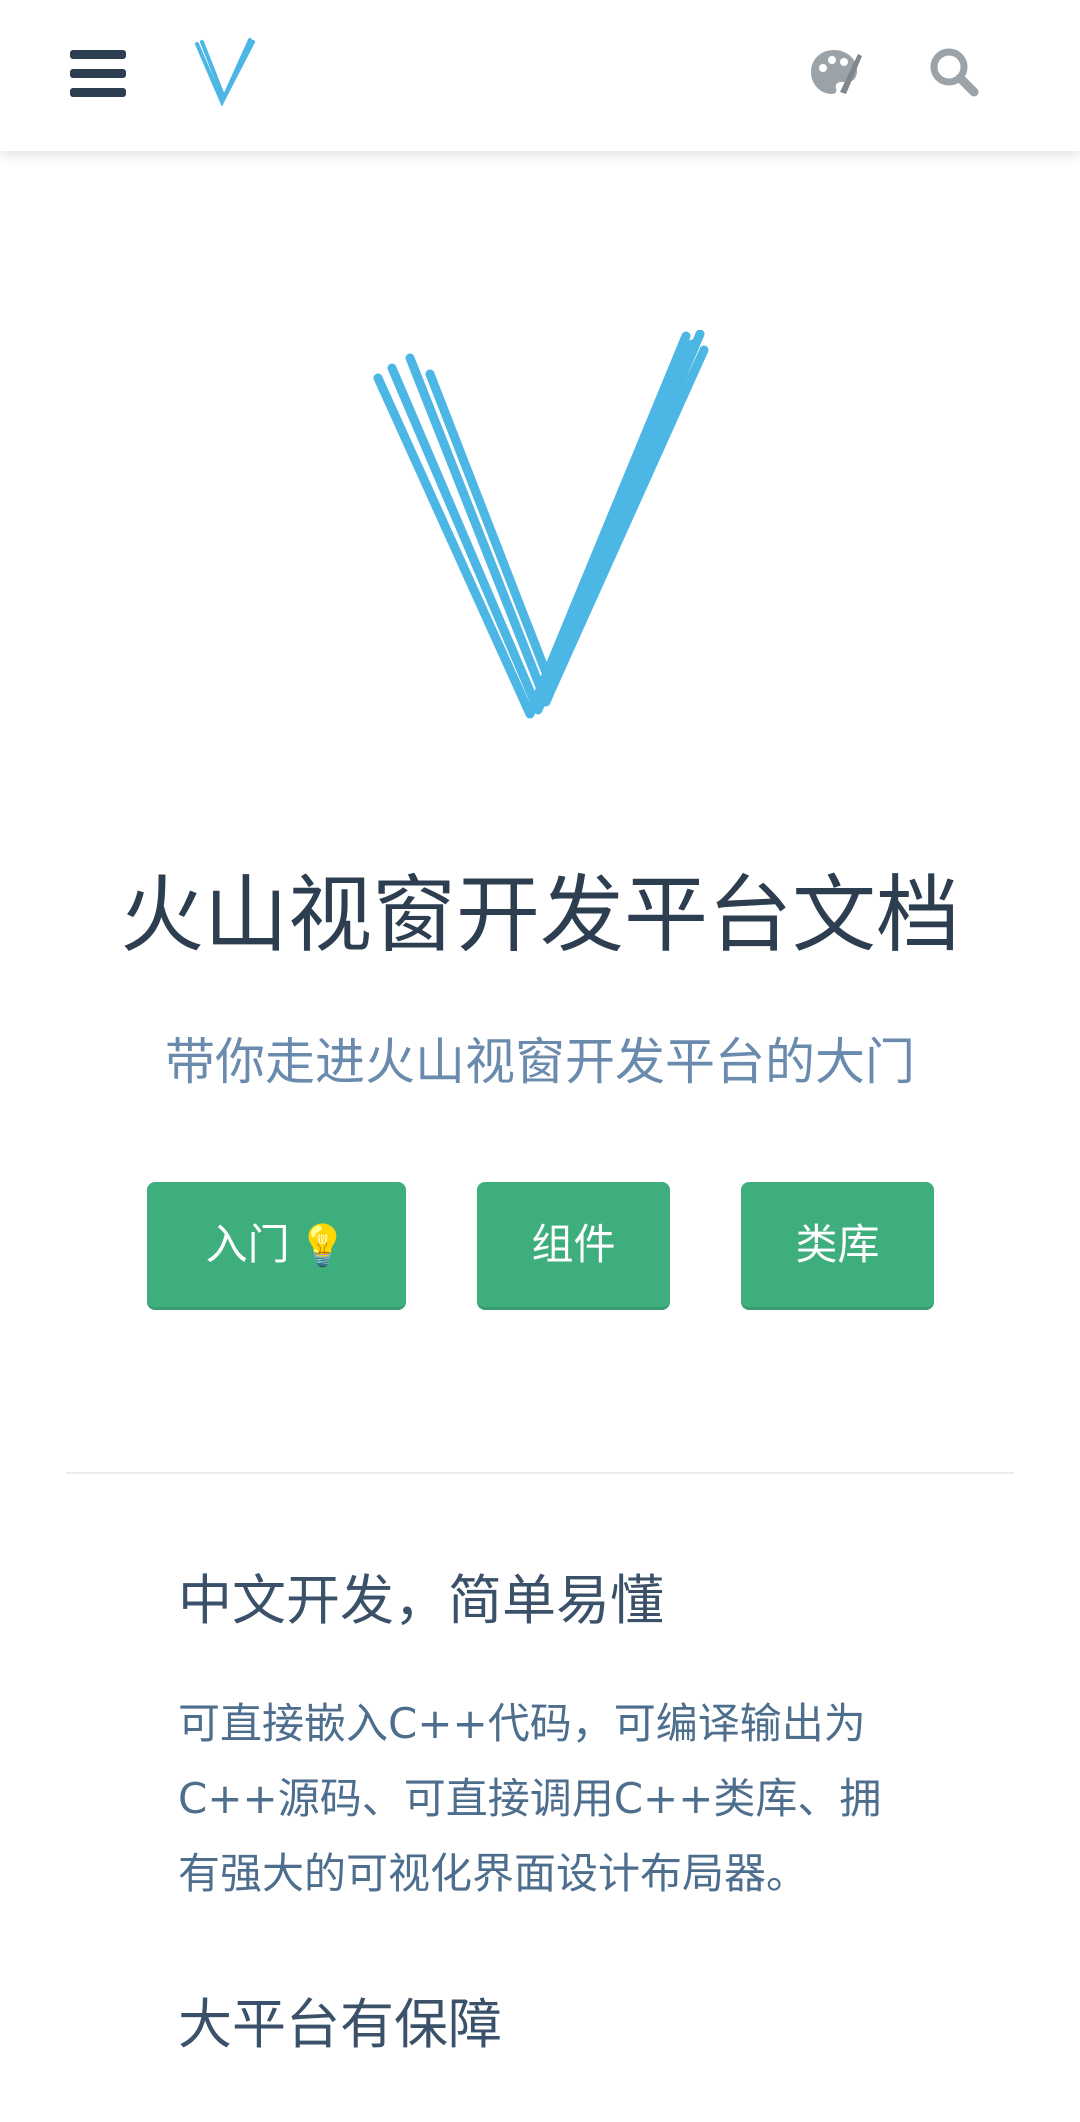 This screenshot has width=1080, height=2122. I want to click on page-subtitle: 带你走进火山视窗开发平台的大门, so click(540, 1062).